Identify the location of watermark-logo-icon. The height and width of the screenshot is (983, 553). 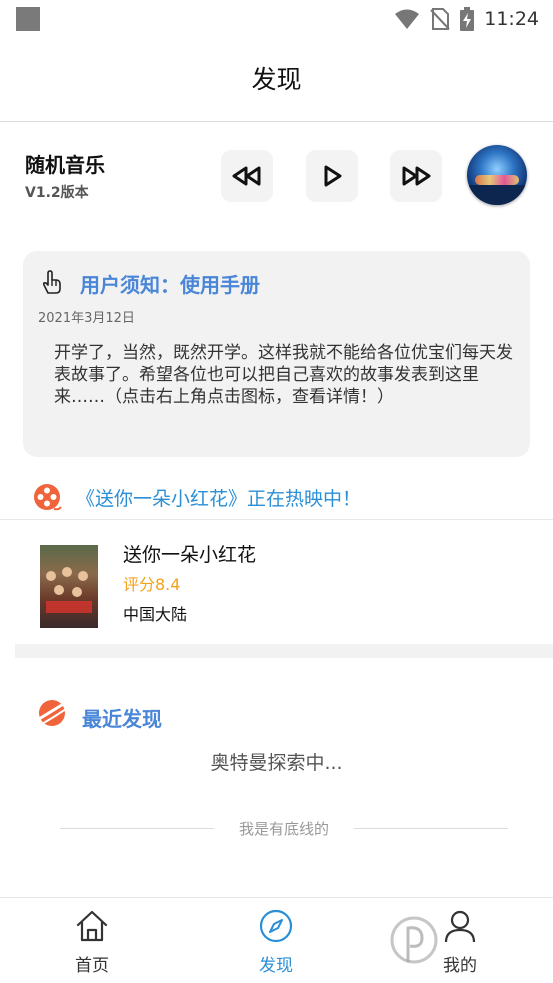
(414, 940).